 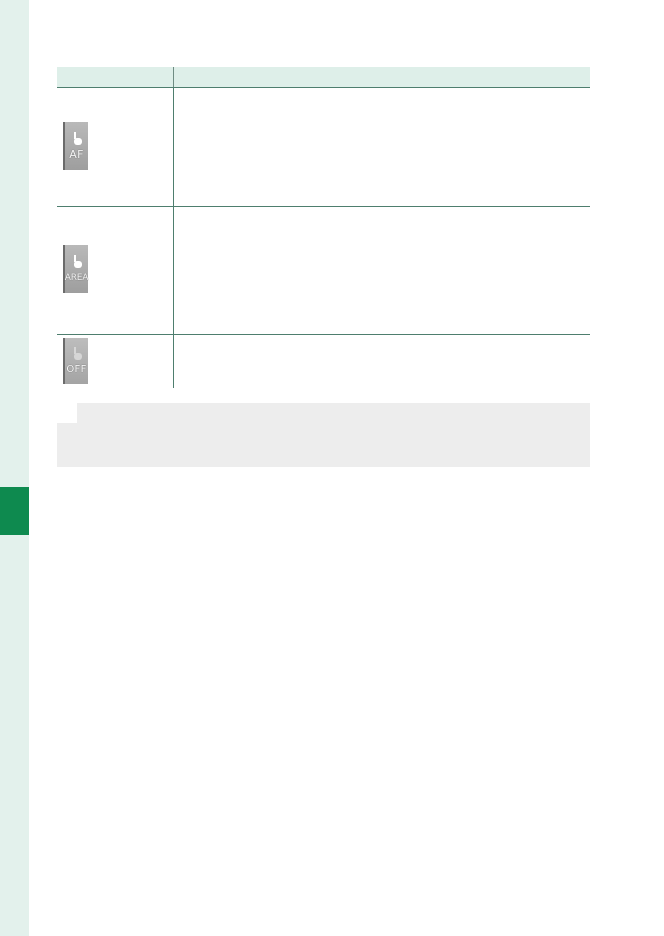 I want to click on touch-mode-label: AF, so click(x=76, y=154).